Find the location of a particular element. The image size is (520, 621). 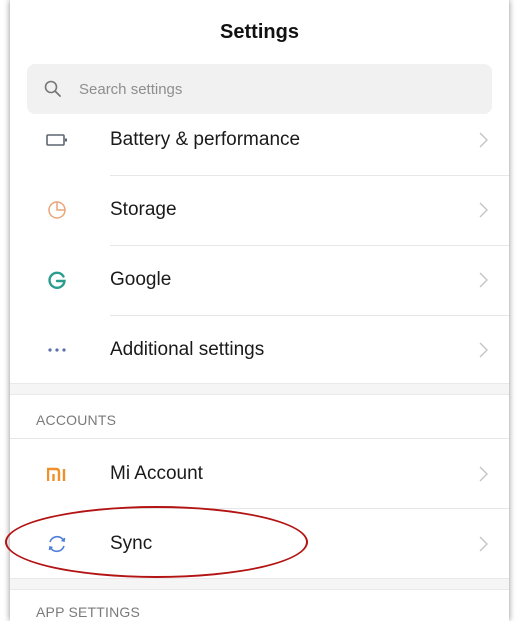

google-g-icon is located at coordinates (57, 280).